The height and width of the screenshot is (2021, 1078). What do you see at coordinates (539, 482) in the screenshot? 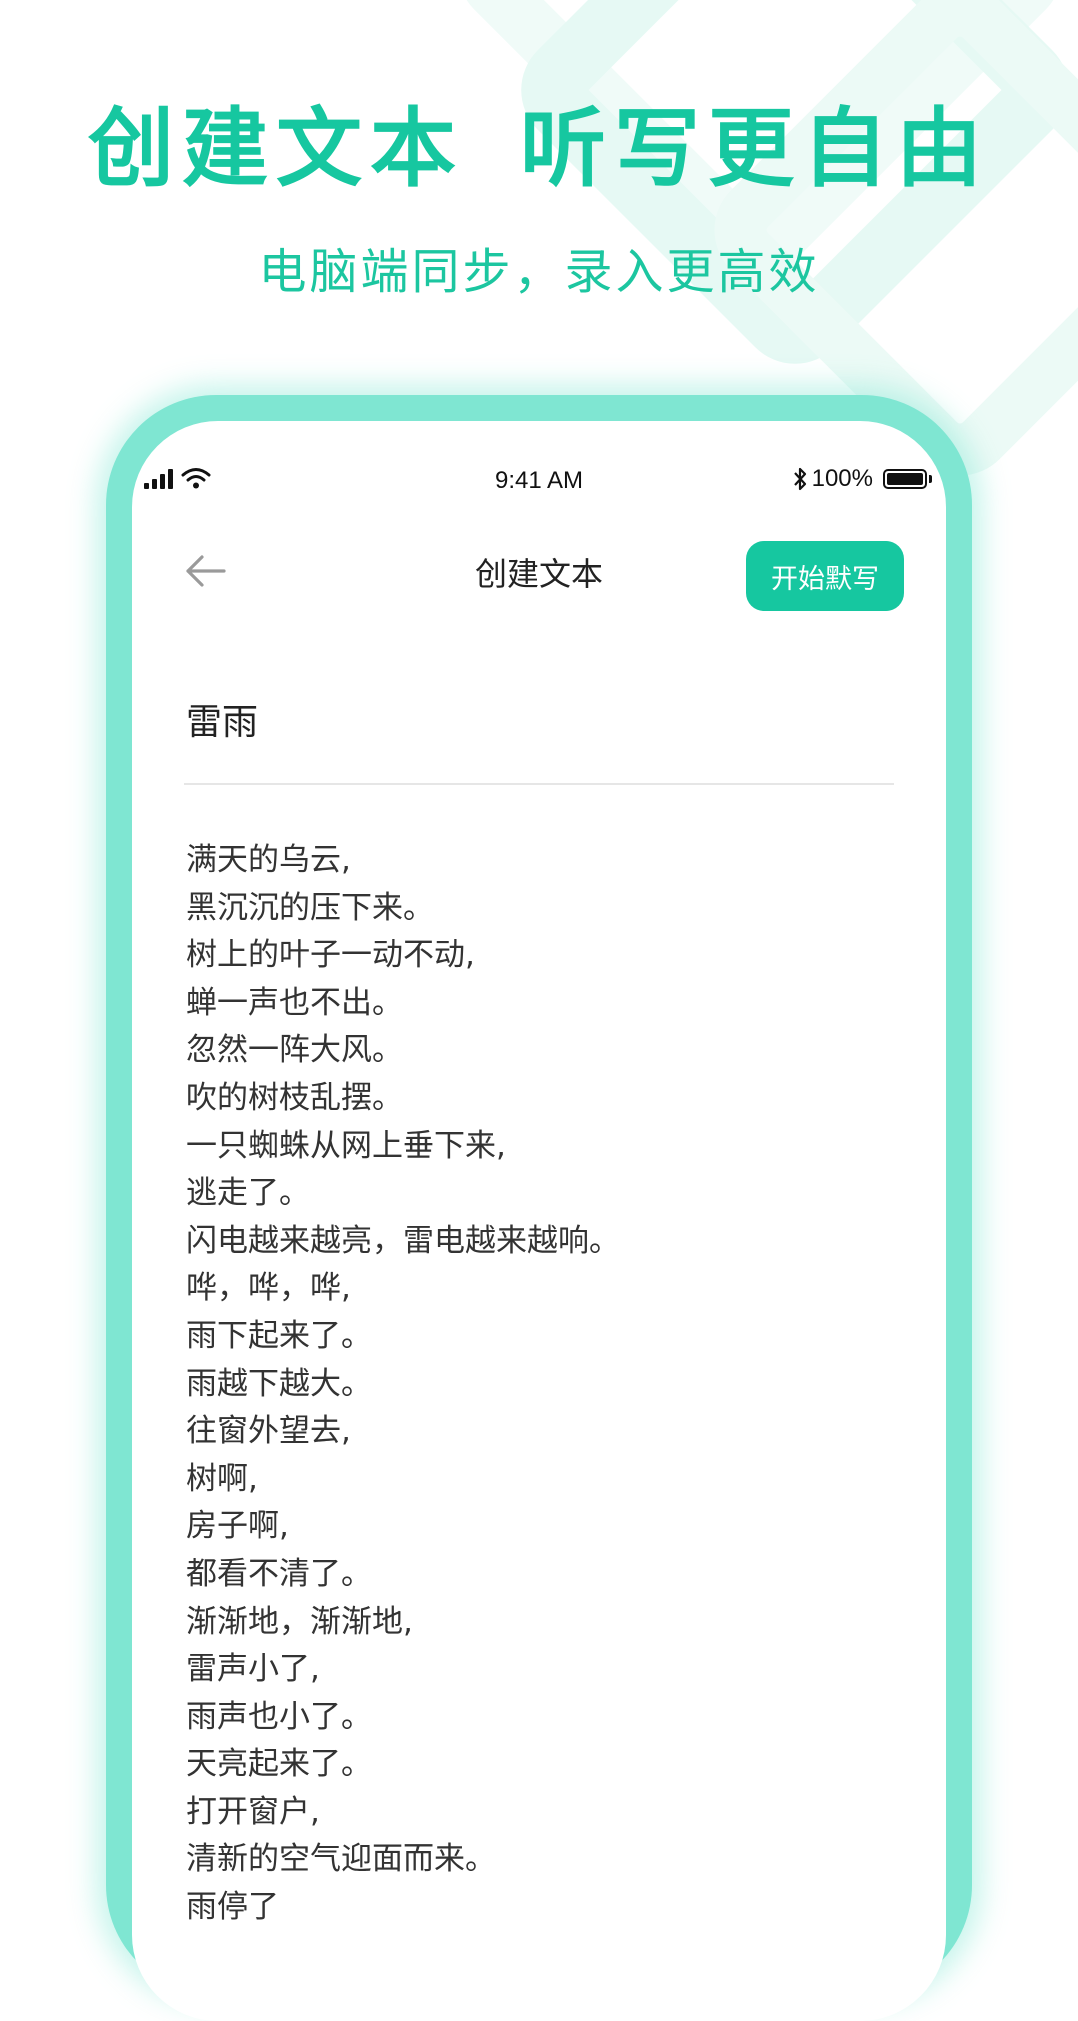
I see `status-bar: 9:41 AM 100%` at bounding box center [539, 482].